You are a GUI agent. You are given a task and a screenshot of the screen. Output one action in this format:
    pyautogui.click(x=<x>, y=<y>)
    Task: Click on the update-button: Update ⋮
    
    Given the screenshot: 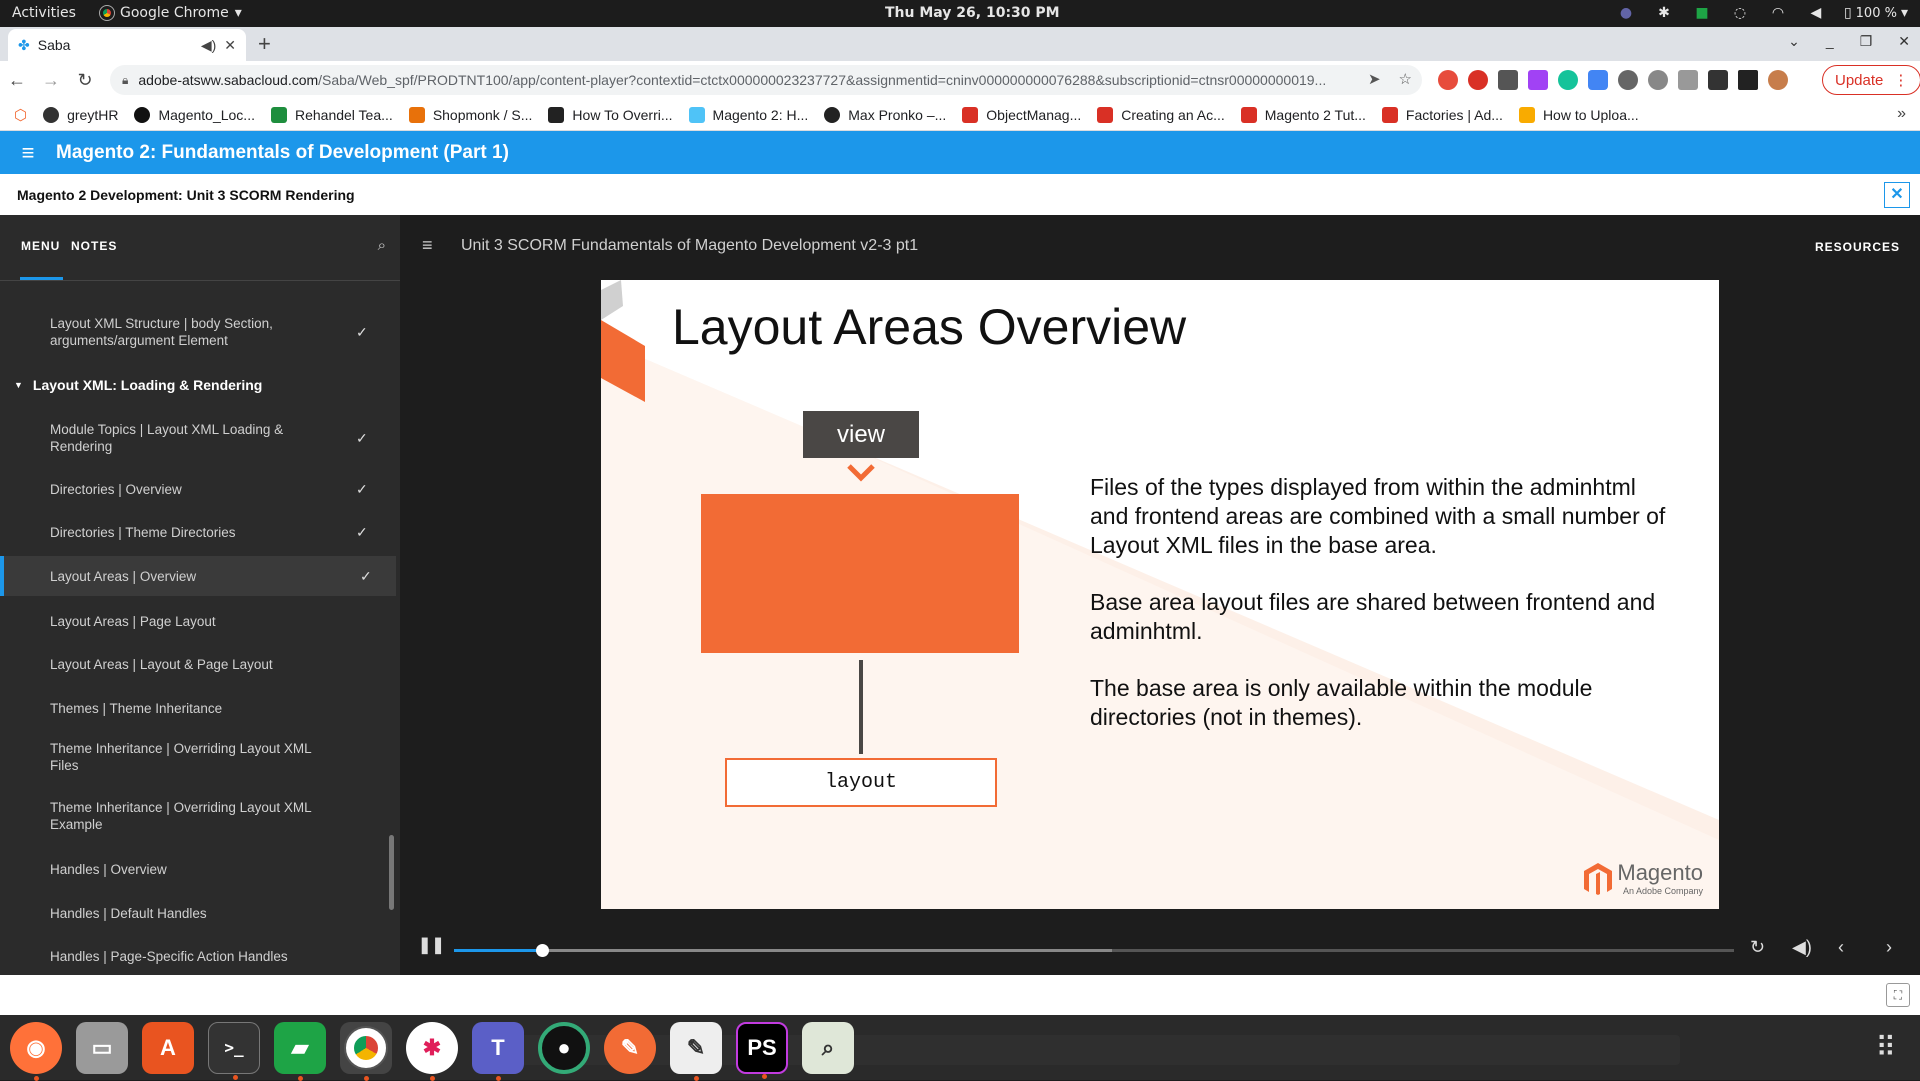 What is the action you would take?
    pyautogui.click(x=1871, y=80)
    